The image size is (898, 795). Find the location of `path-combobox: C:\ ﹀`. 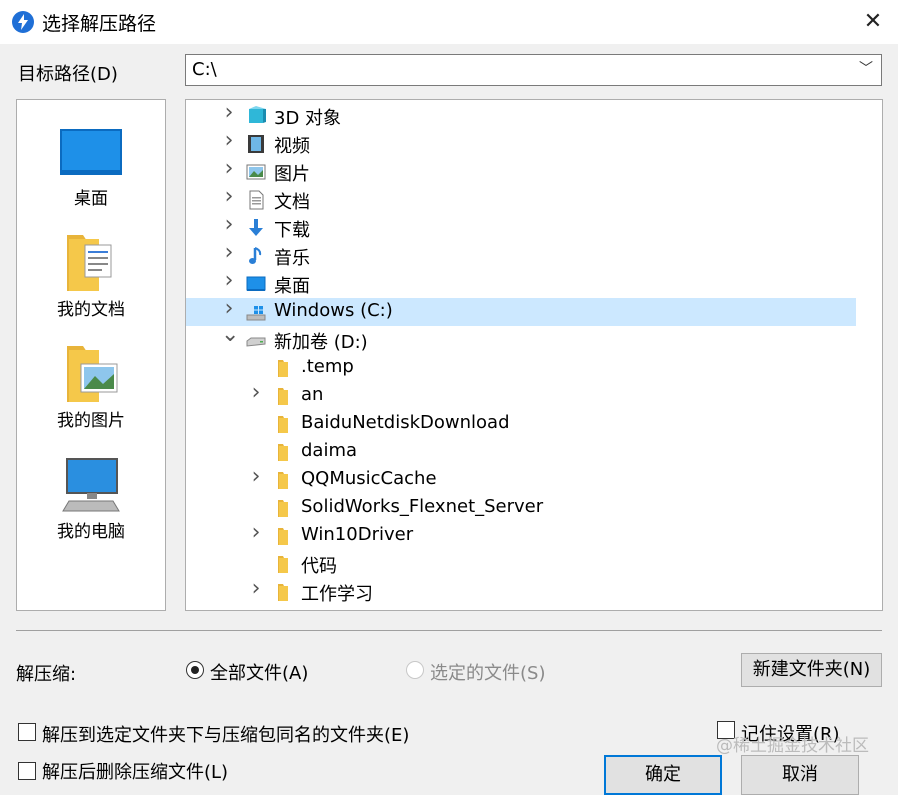

path-combobox: C:\ ﹀ is located at coordinates (533, 70).